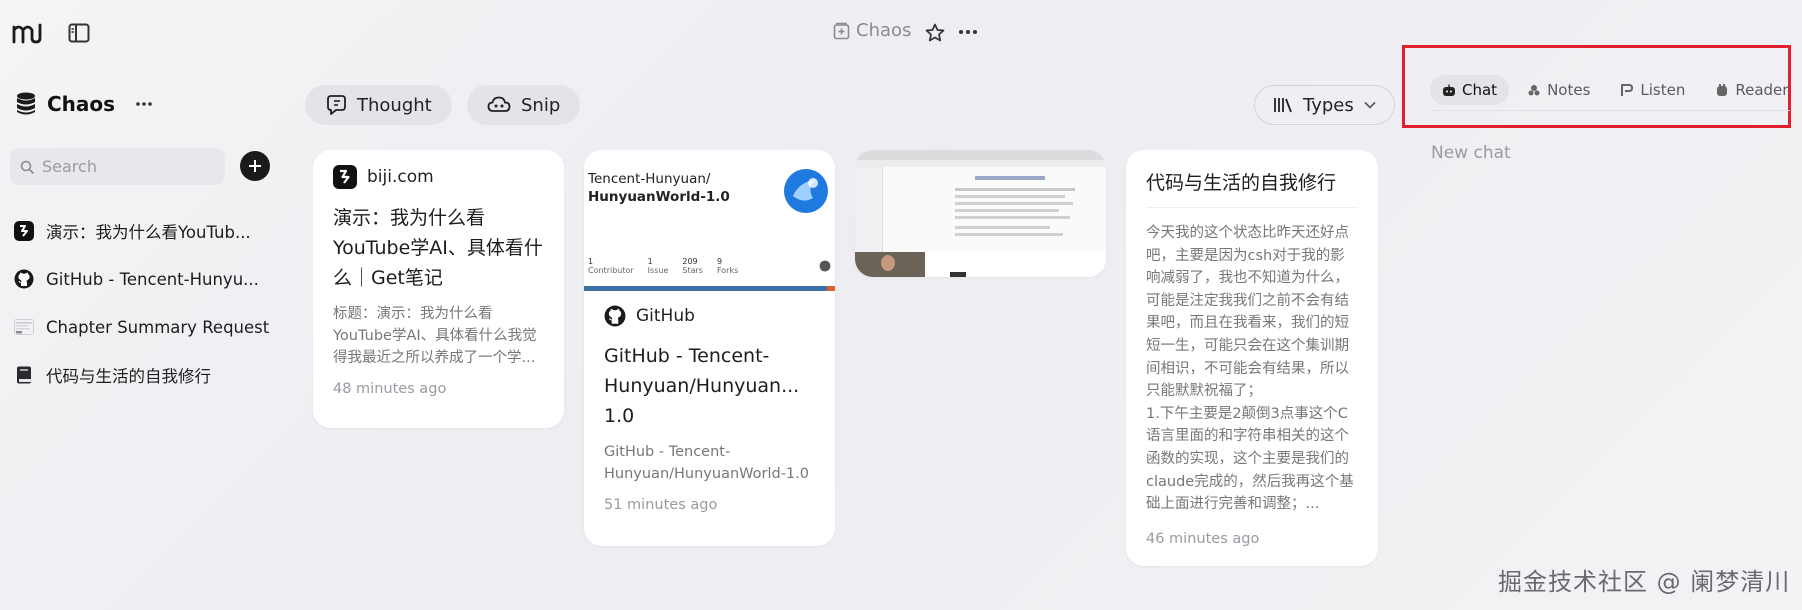  What do you see at coordinates (541, 105) in the screenshot?
I see `snip-label: Snip` at bounding box center [541, 105].